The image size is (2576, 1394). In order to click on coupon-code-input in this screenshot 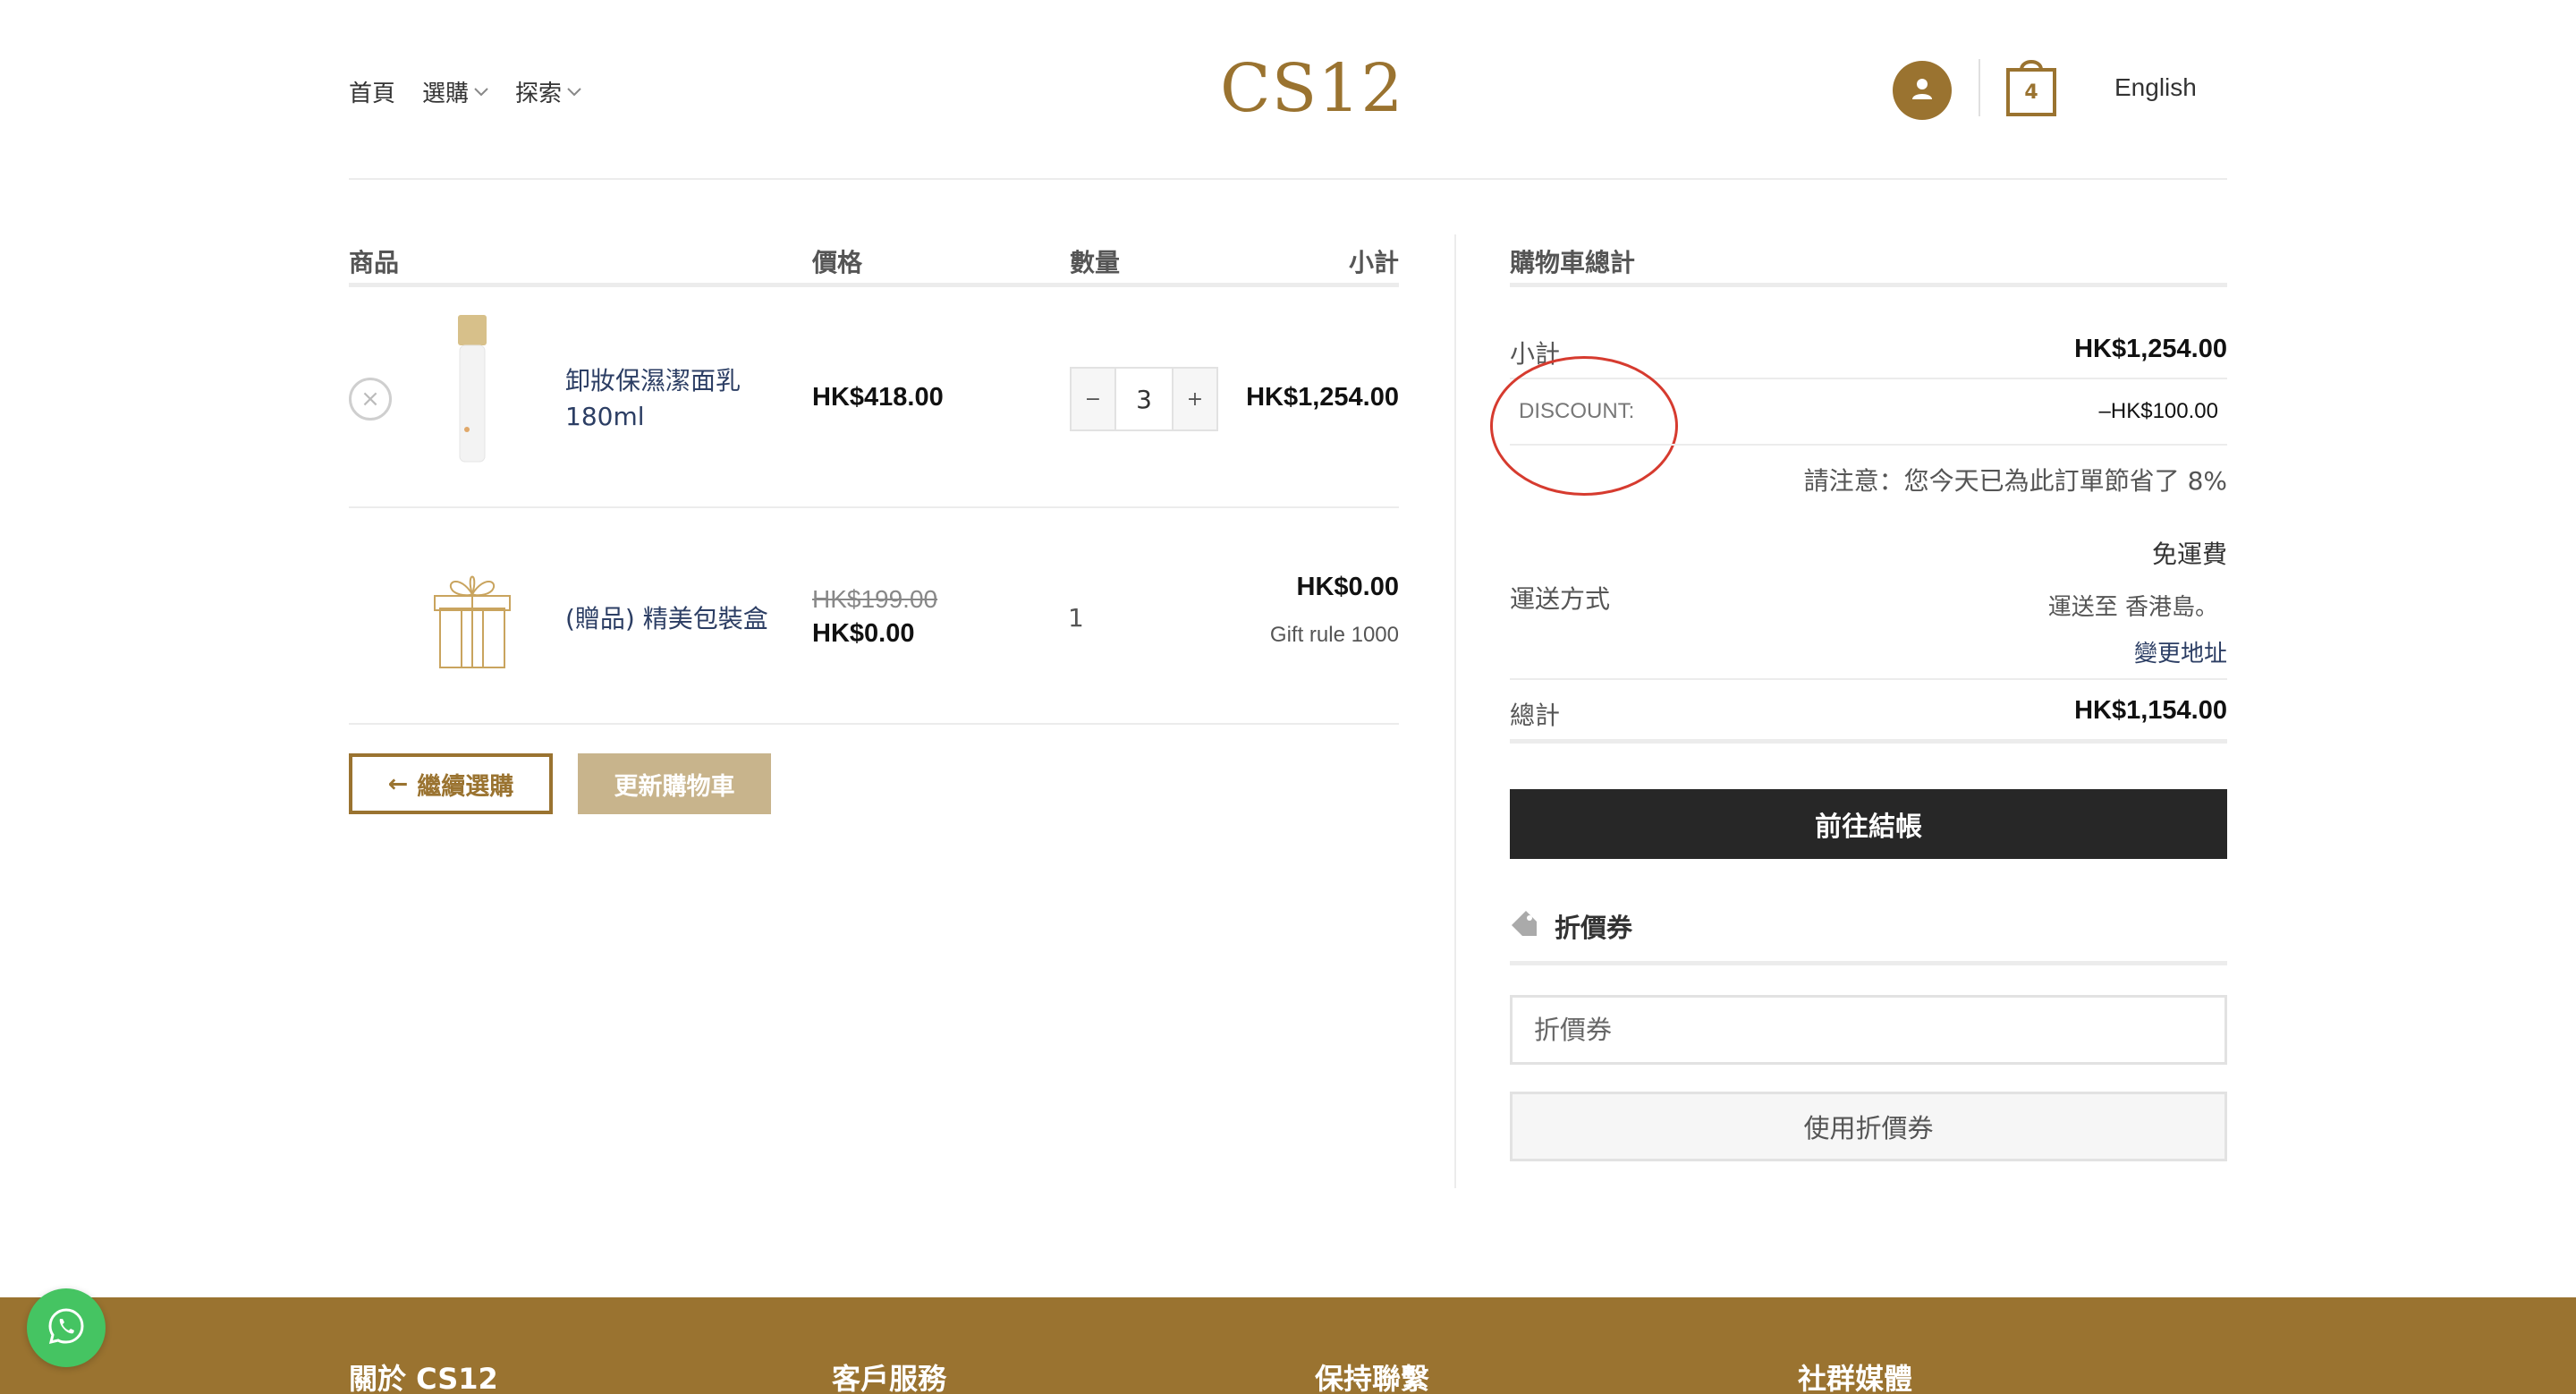, I will do `click(1868, 1030)`.